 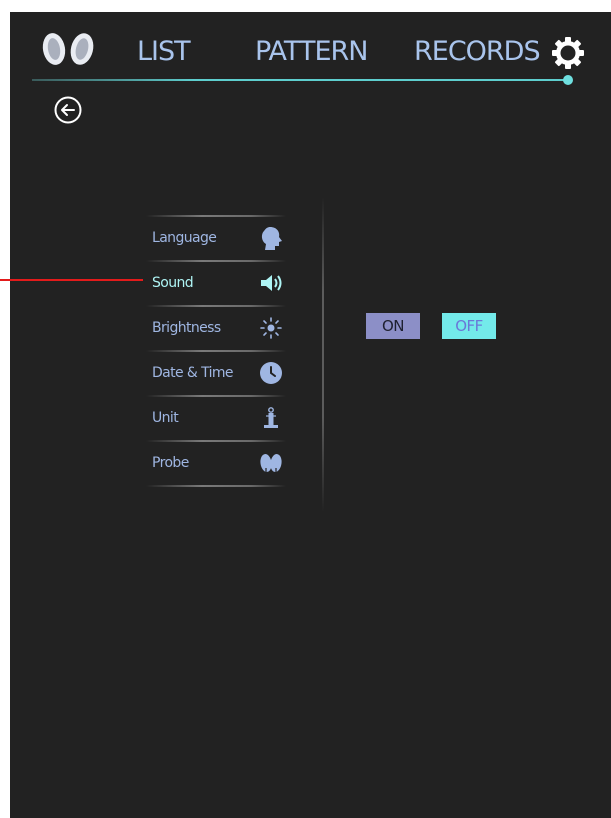 I want to click on tab-list: LIST, so click(x=164, y=52).